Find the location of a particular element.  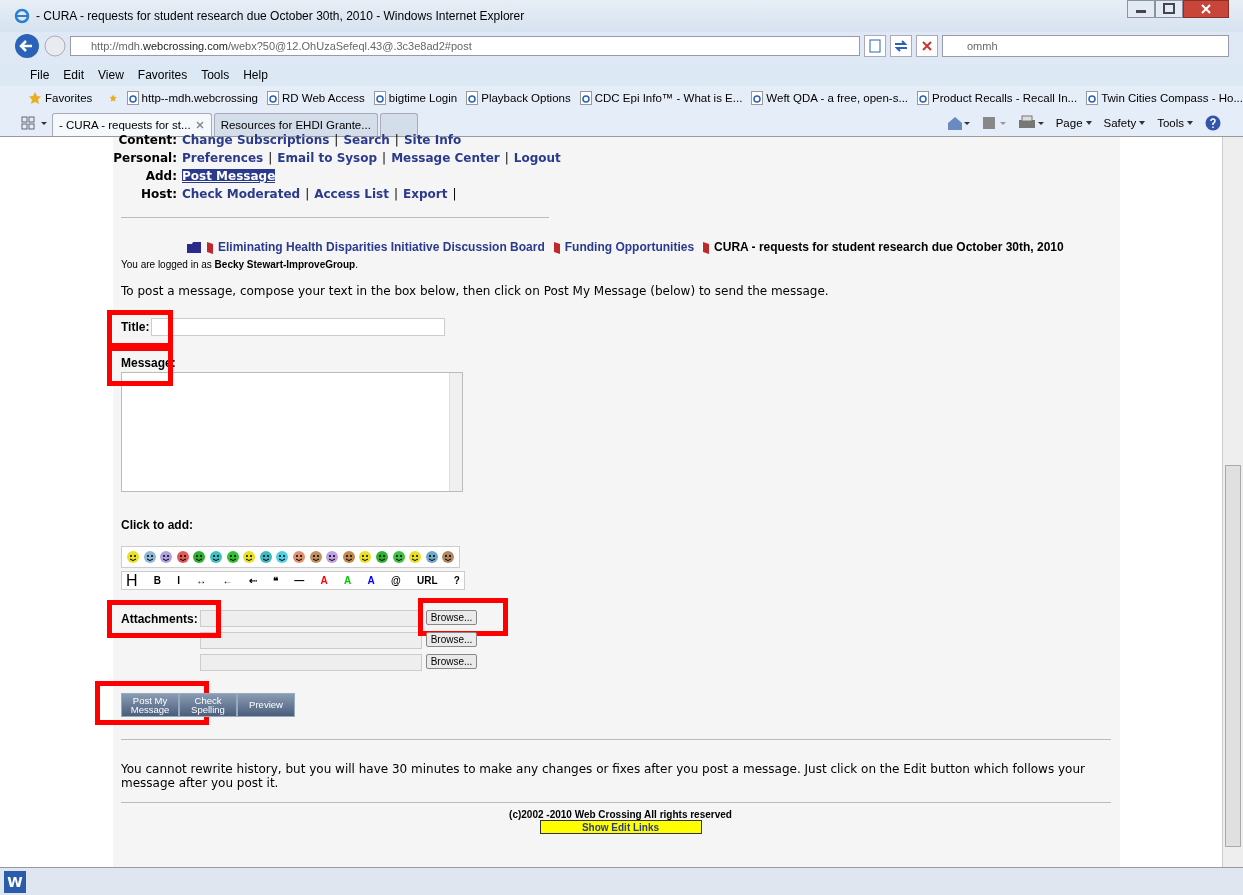

format-button: B is located at coordinates (157, 580).